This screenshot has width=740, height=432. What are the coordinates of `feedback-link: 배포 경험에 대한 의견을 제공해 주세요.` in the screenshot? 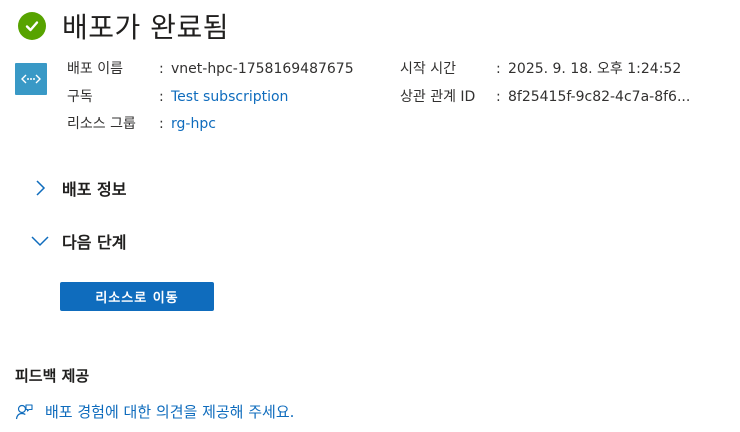 It's located at (169, 411).